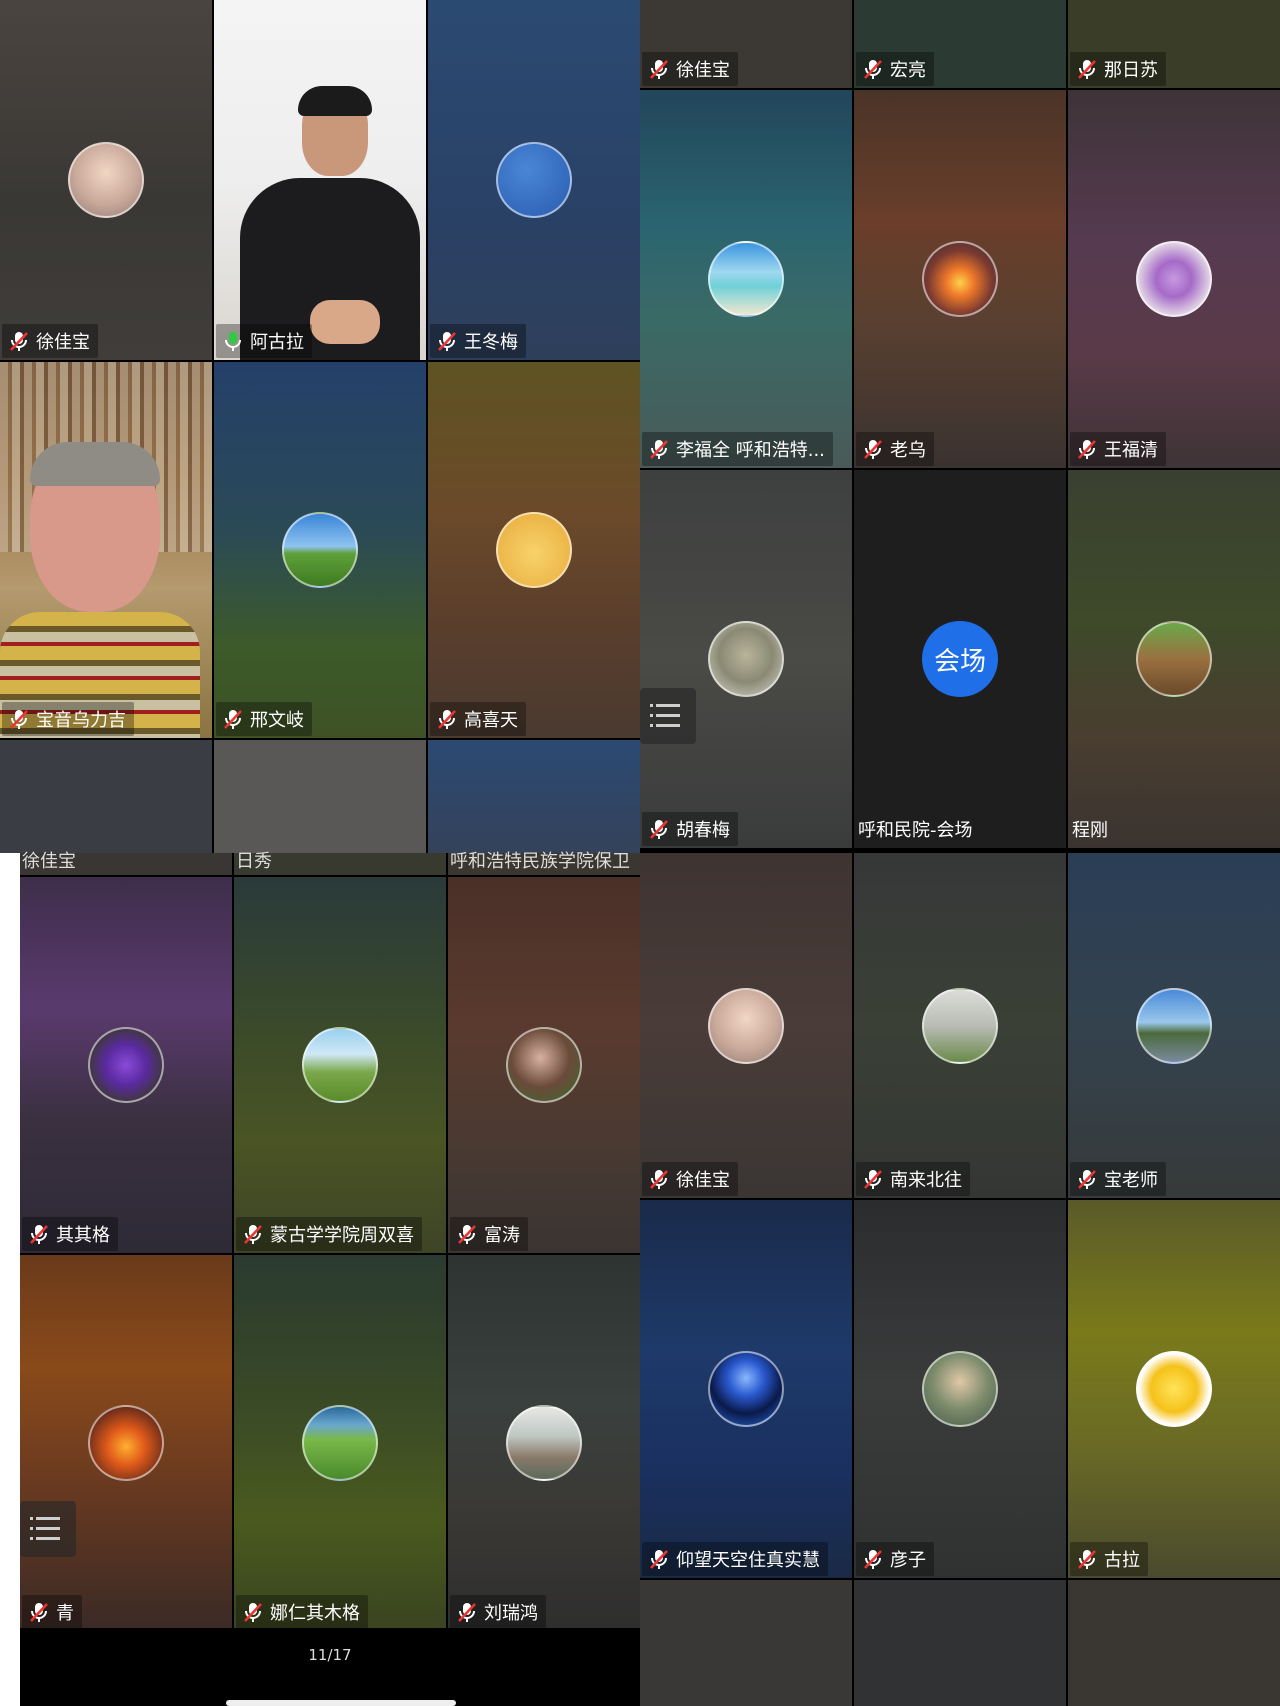 The width and height of the screenshot is (1280, 1706). What do you see at coordinates (340, 863) in the screenshot?
I see `video-tile-partial: 日秀` at bounding box center [340, 863].